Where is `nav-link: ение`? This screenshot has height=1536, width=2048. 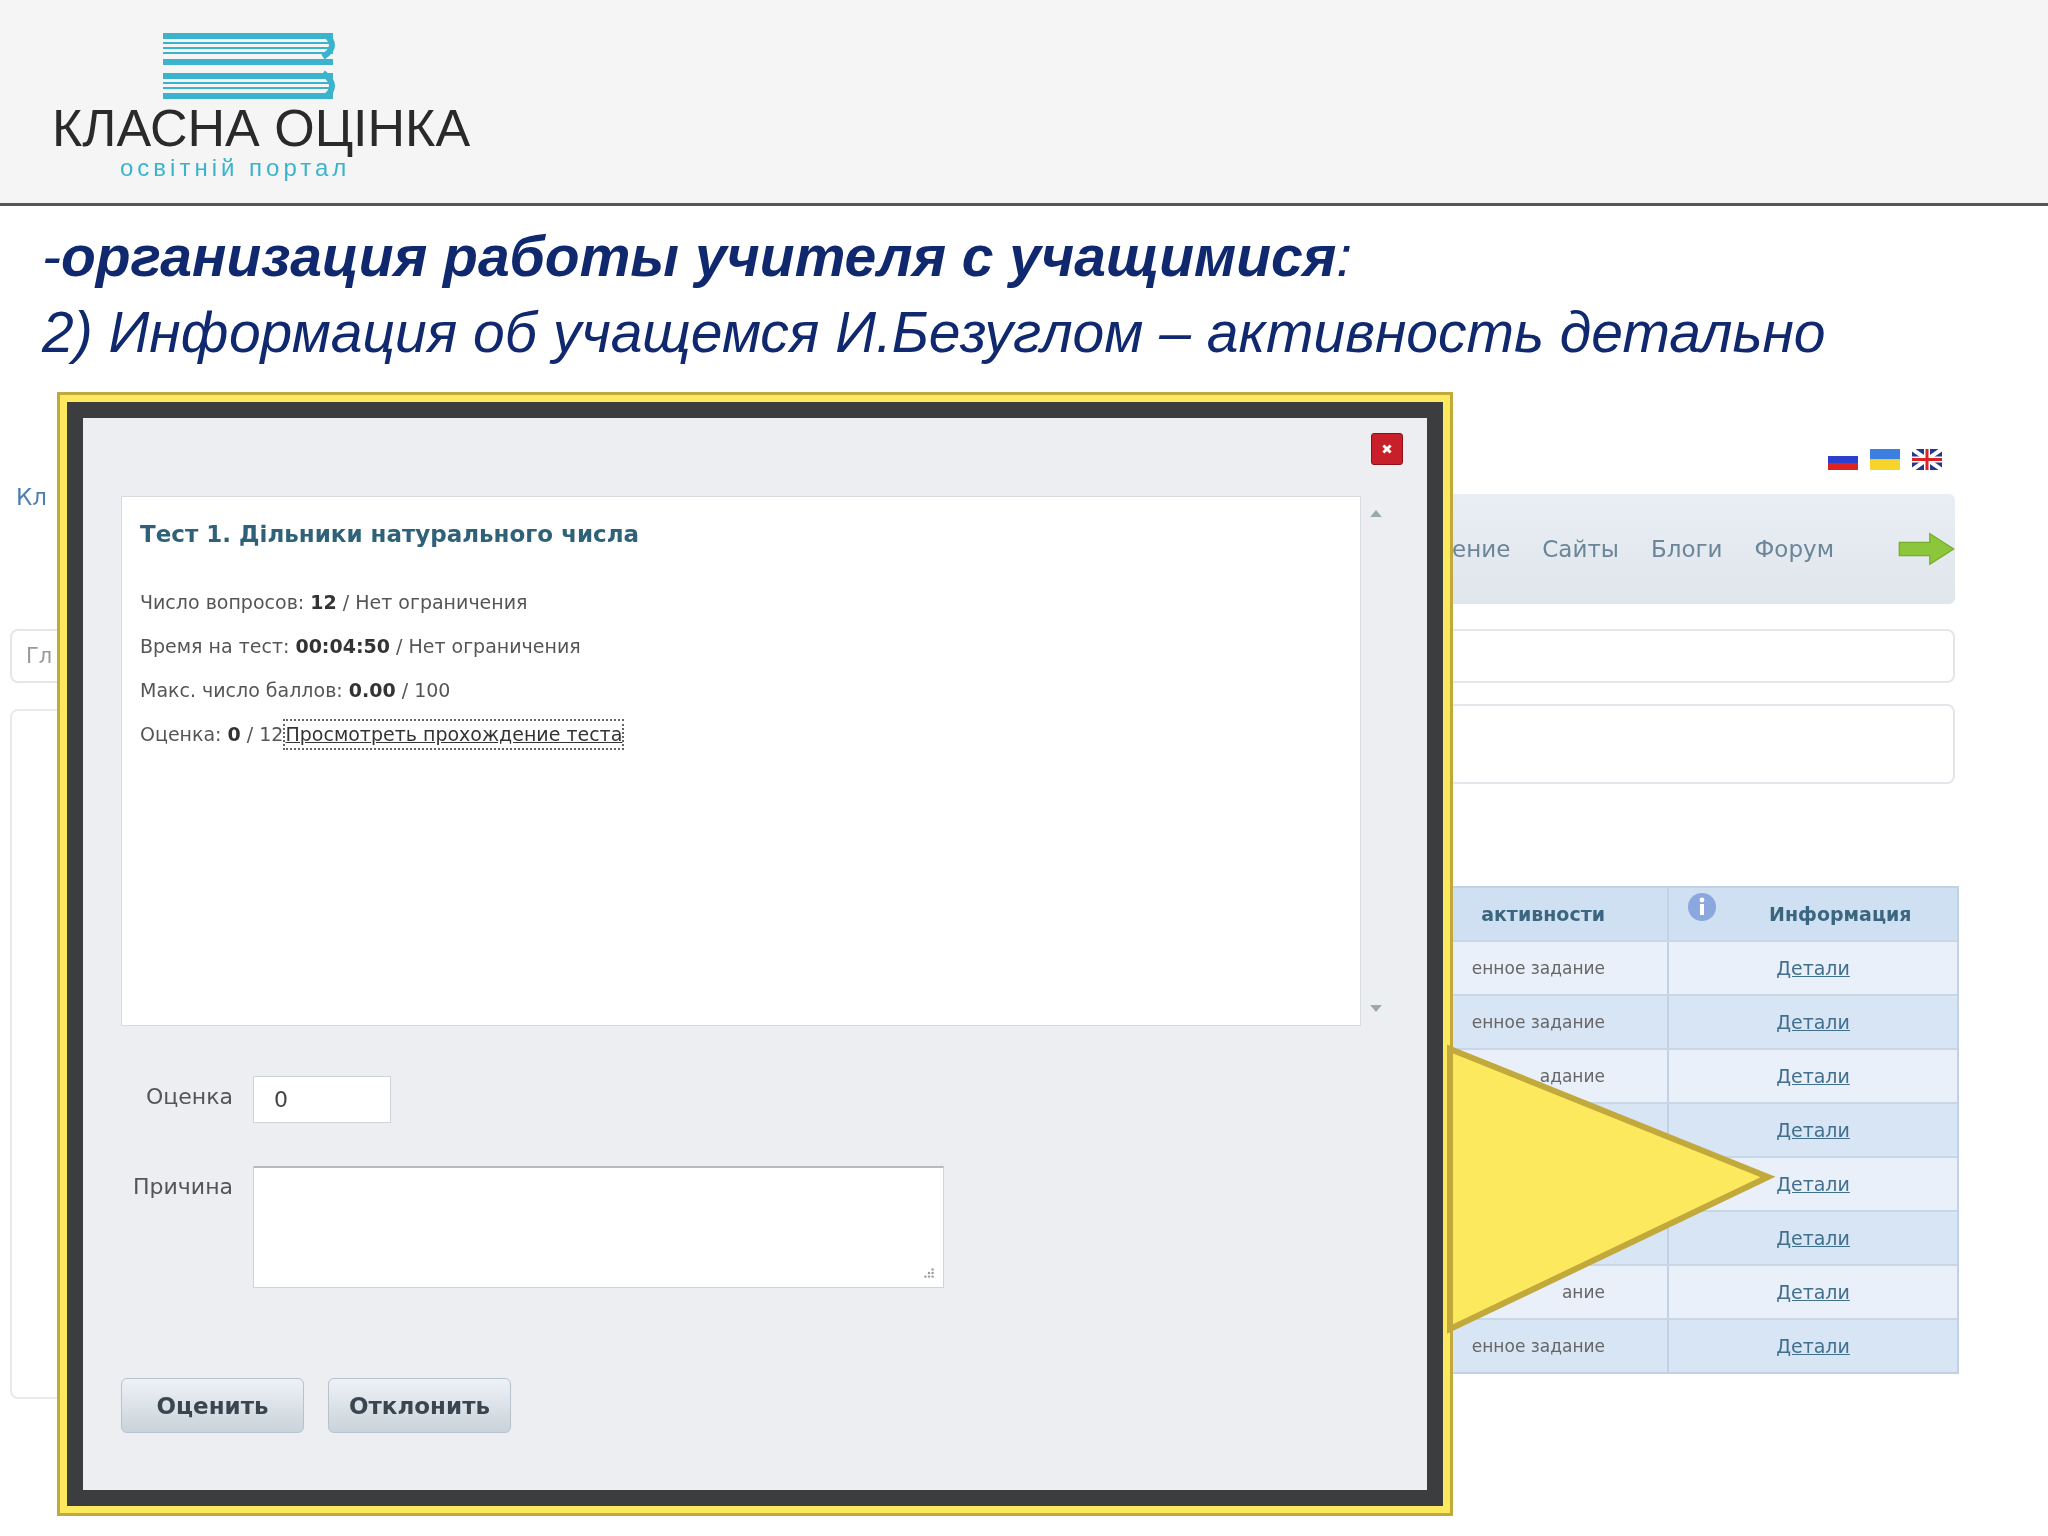 nav-link: ение is located at coordinates (1481, 549).